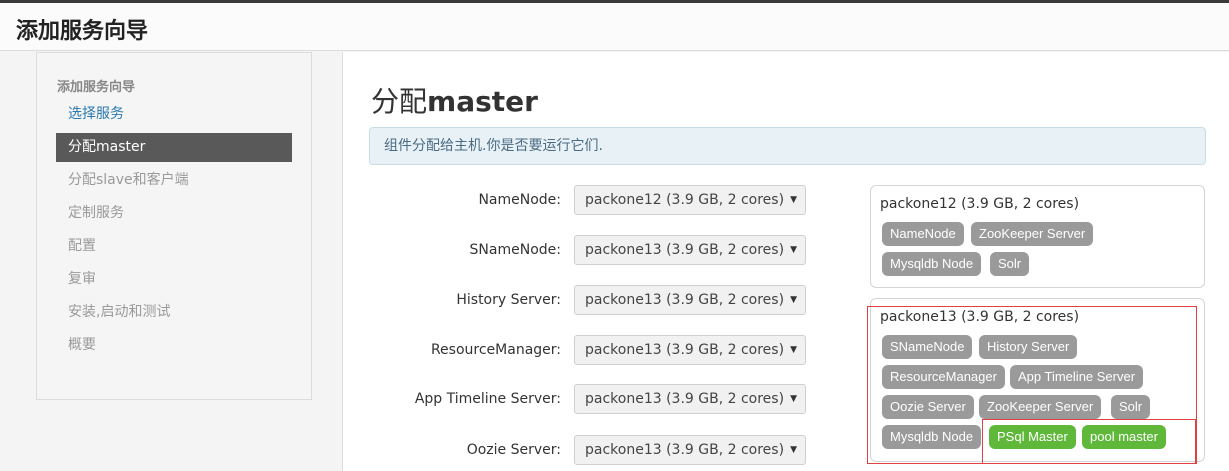 This screenshot has height=471, width=1229. What do you see at coordinates (96, 213) in the screenshot?
I see `sidebar-item-customize-services: 定制服务` at bounding box center [96, 213].